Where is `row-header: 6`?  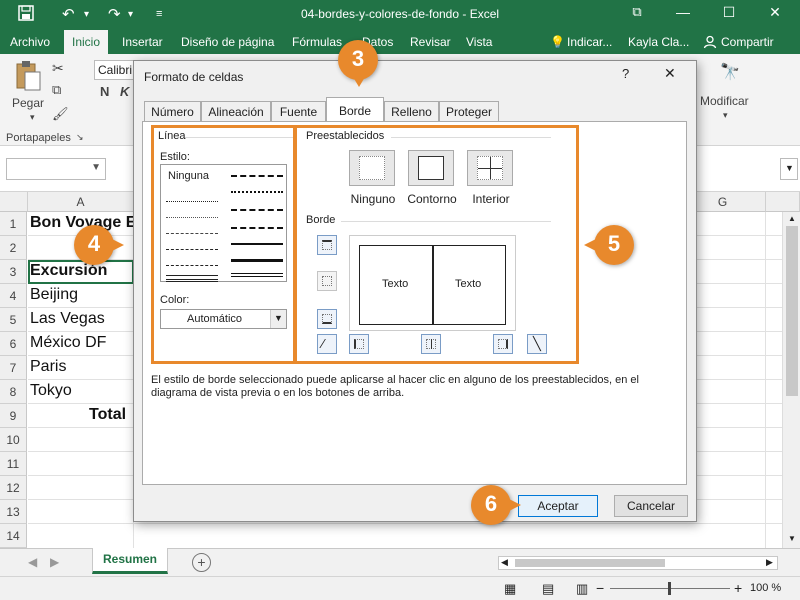
row-header: 6 is located at coordinates (13, 344).